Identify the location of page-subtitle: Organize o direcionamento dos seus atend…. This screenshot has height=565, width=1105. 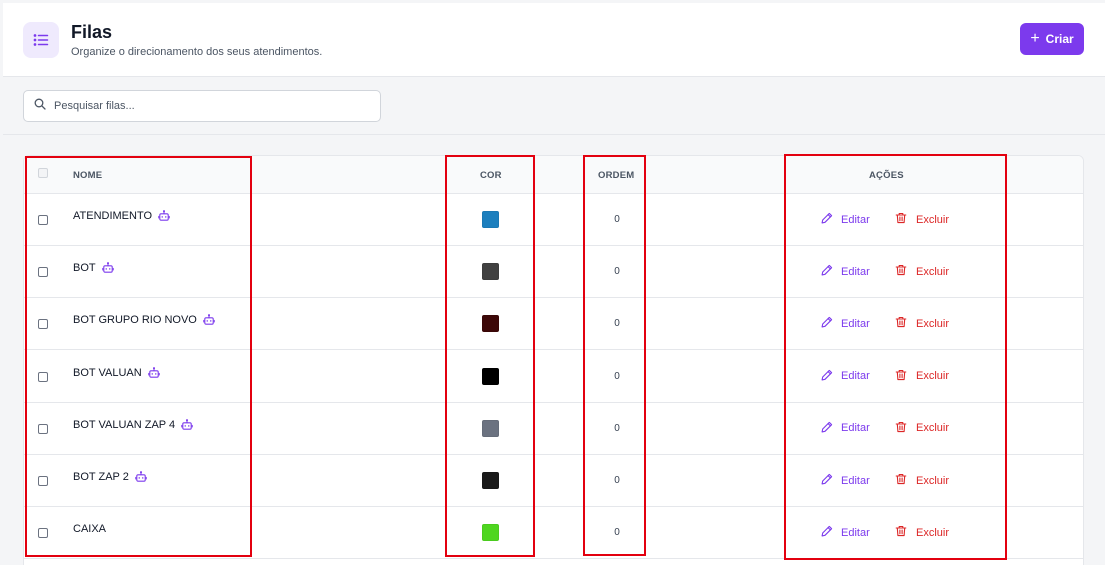
(197, 52).